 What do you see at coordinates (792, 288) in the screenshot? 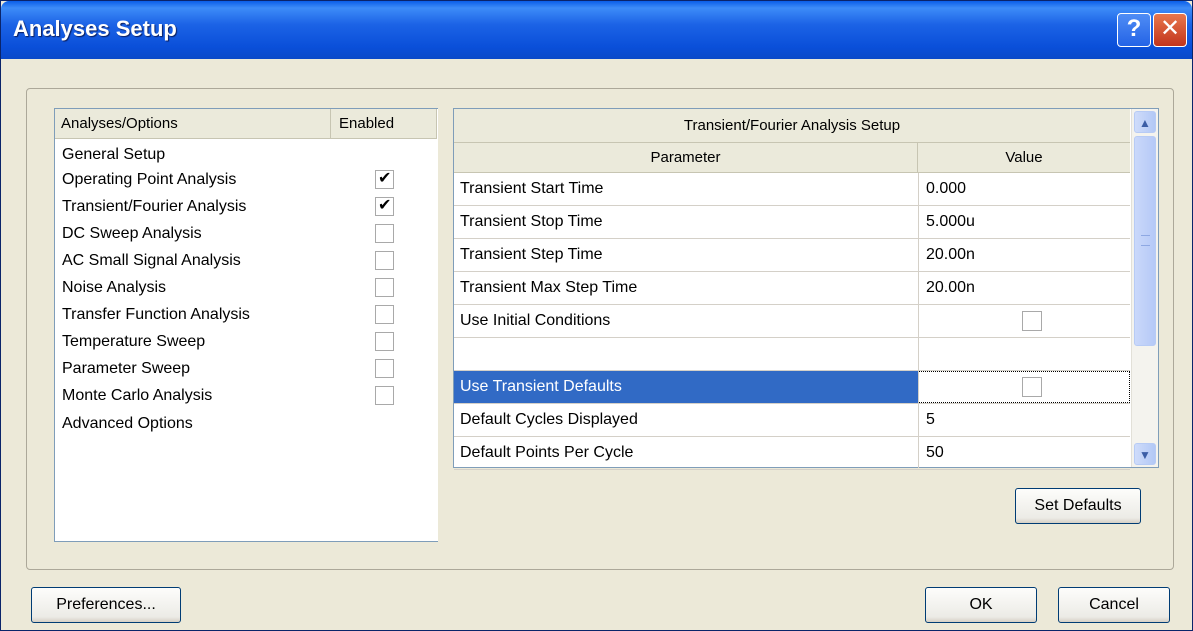
I see `grid-row: Transient Max Step Time 20.00n` at bounding box center [792, 288].